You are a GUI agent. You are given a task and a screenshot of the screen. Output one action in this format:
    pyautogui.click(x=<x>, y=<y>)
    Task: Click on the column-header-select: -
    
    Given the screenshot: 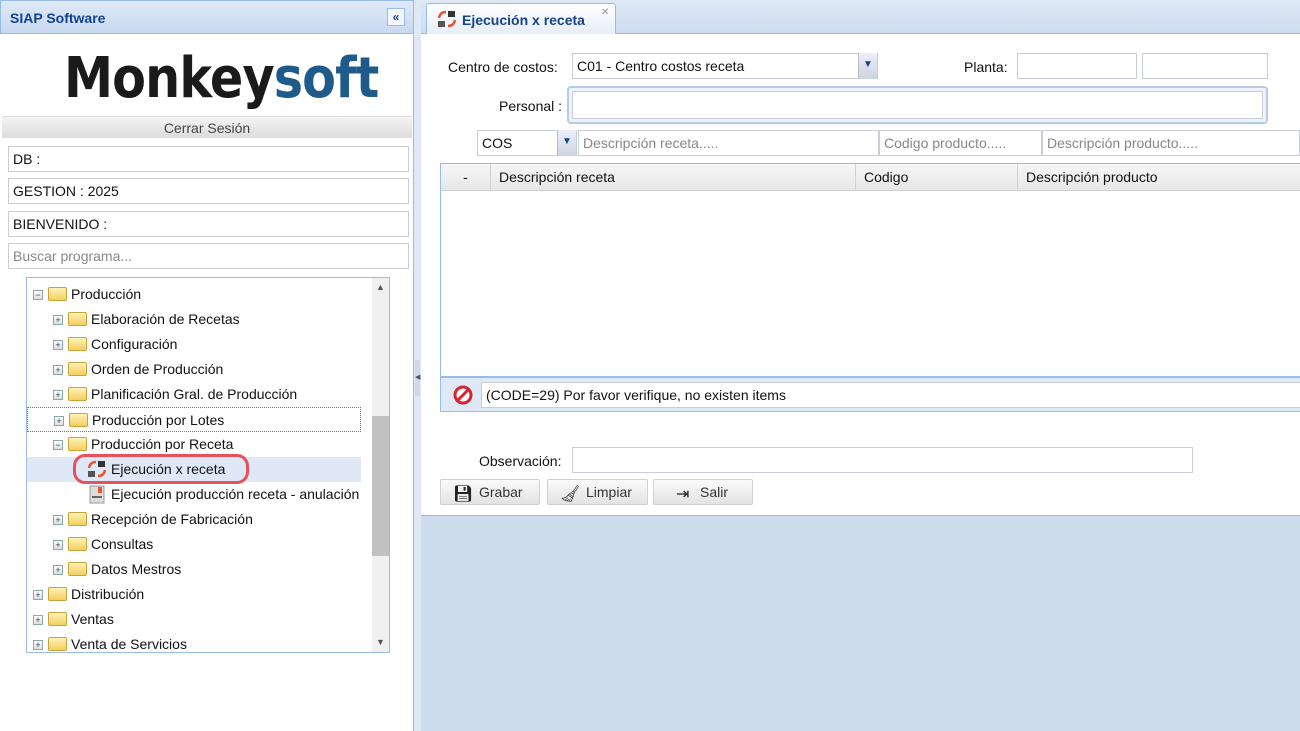 What is the action you would take?
    pyautogui.click(x=466, y=177)
    